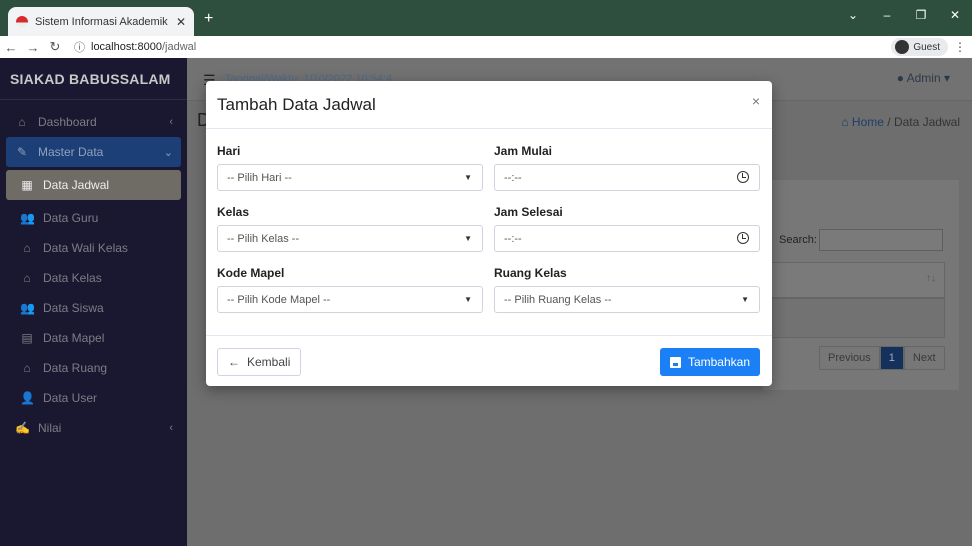 This screenshot has height=546, width=972. What do you see at coordinates (234, 362) in the screenshot?
I see `arrow-left-icon: ←` at bounding box center [234, 362].